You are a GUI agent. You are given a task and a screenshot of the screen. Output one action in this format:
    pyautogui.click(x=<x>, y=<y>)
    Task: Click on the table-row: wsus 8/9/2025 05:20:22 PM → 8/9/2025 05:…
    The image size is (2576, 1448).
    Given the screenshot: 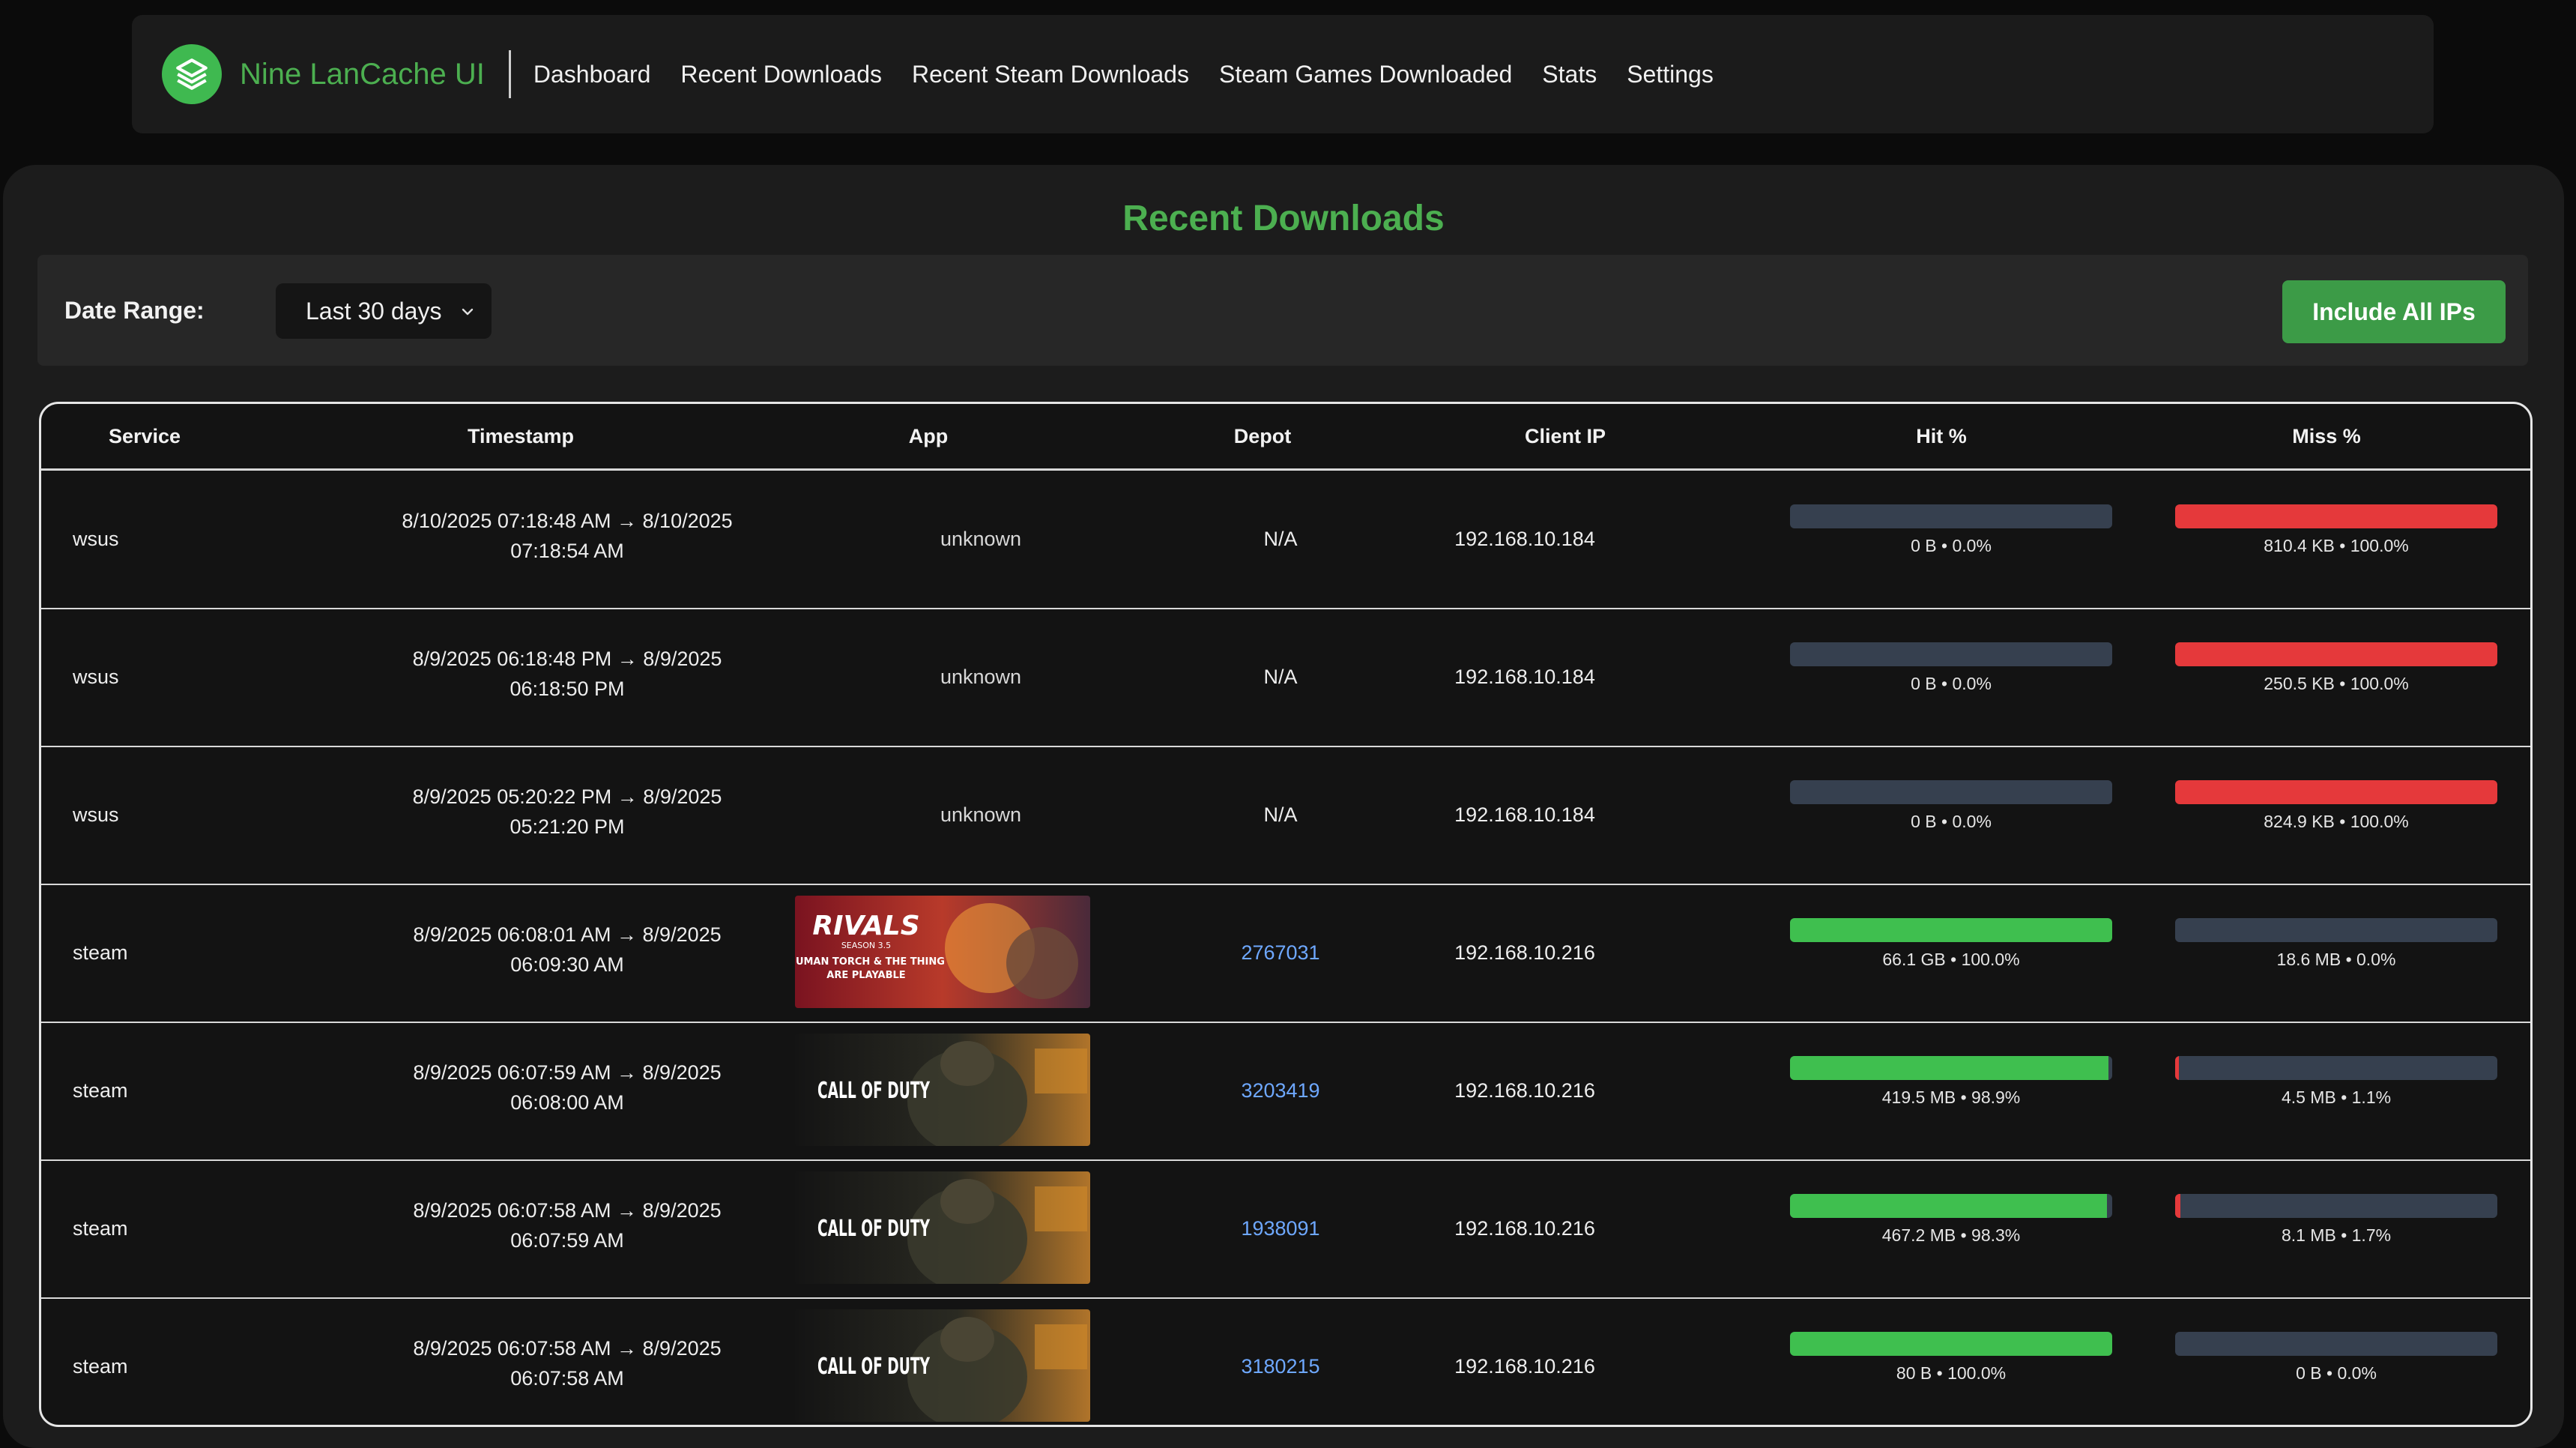 What is the action you would take?
    pyautogui.click(x=1285, y=815)
    